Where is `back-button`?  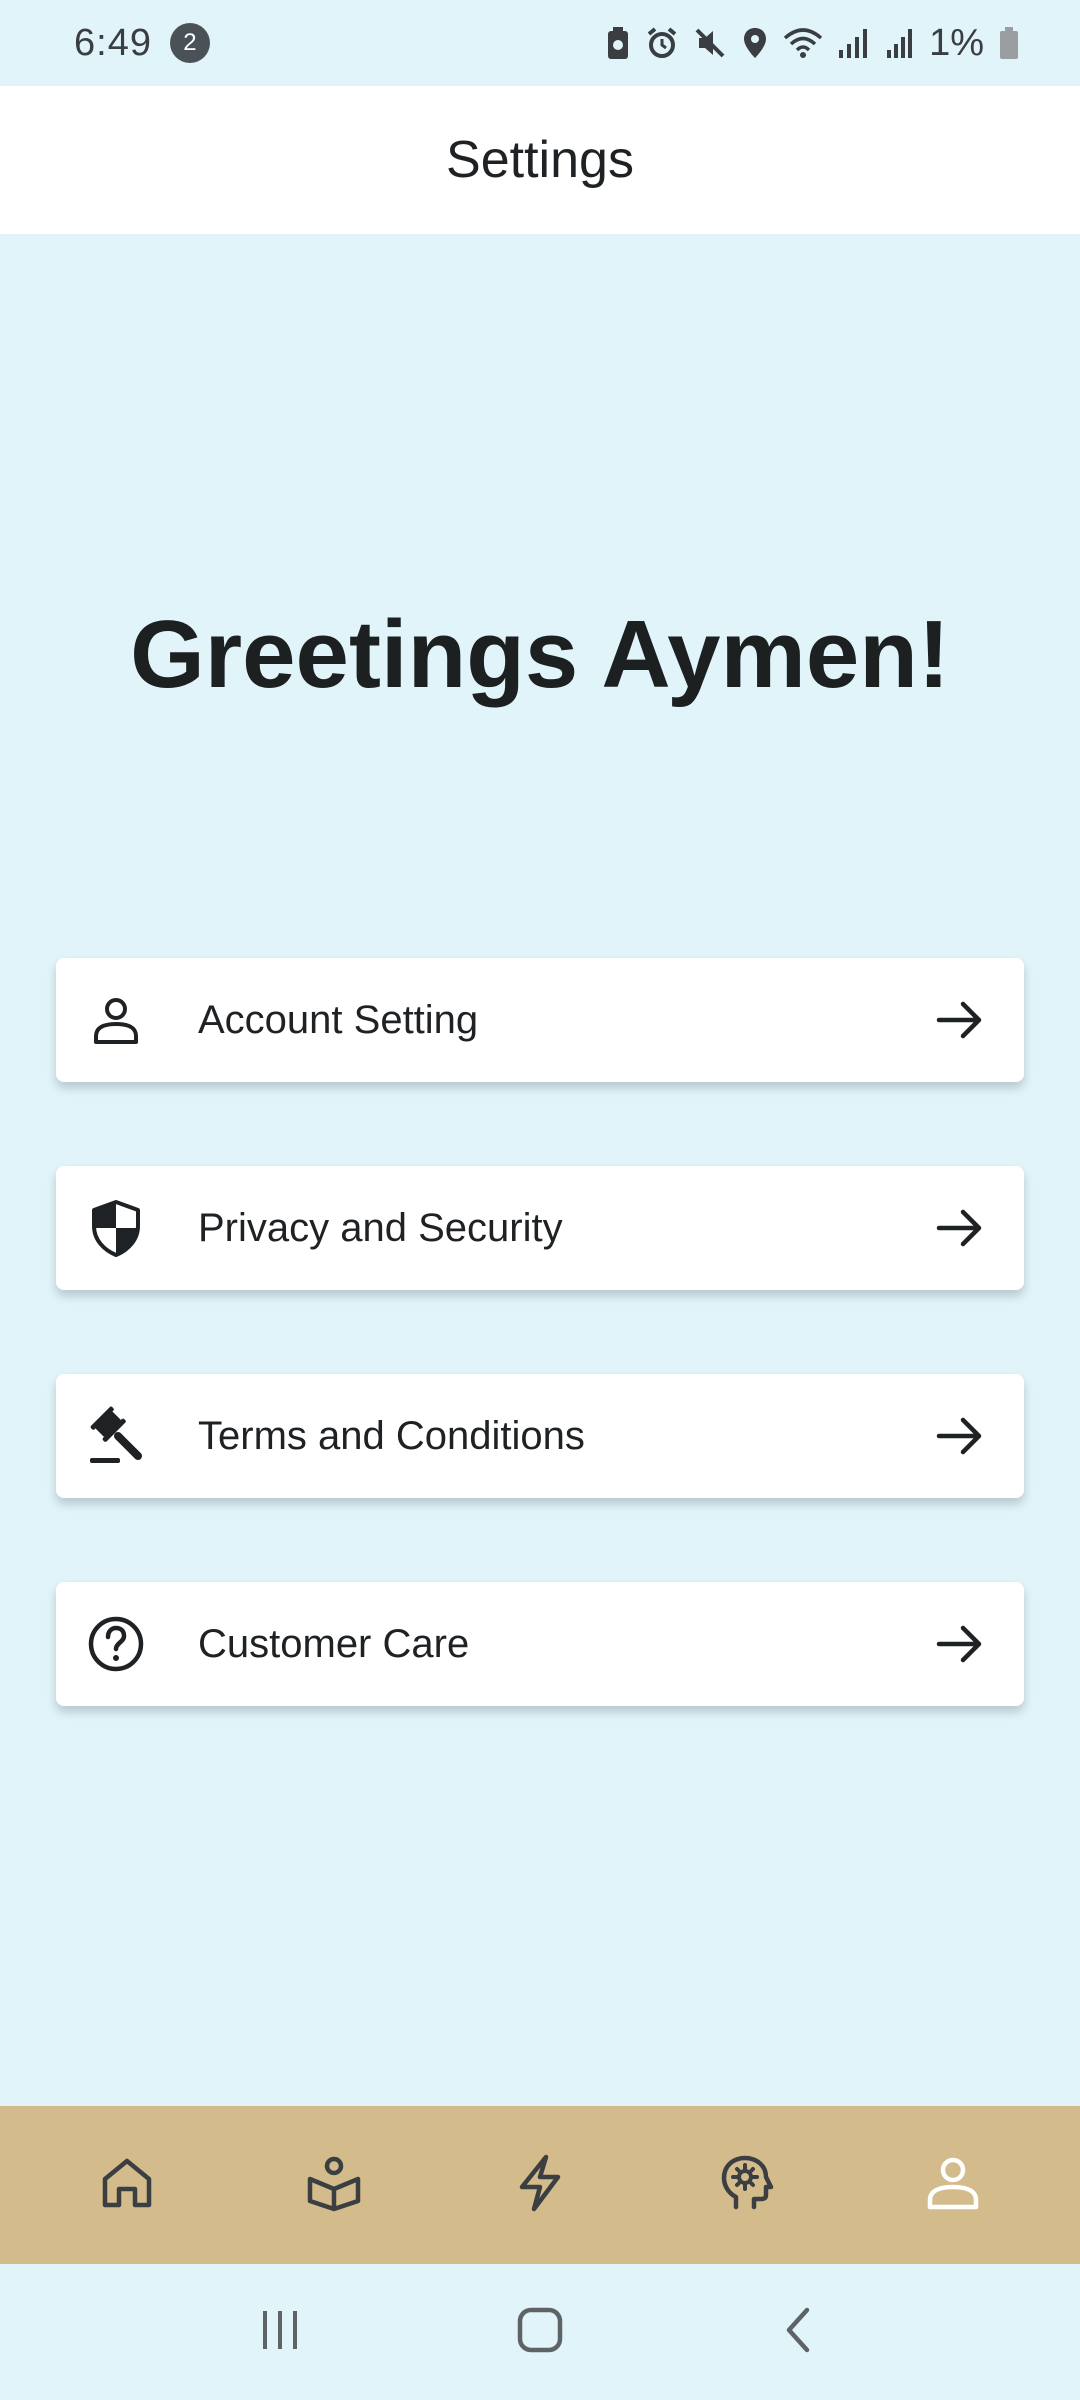
back-button is located at coordinates (800, 2332).